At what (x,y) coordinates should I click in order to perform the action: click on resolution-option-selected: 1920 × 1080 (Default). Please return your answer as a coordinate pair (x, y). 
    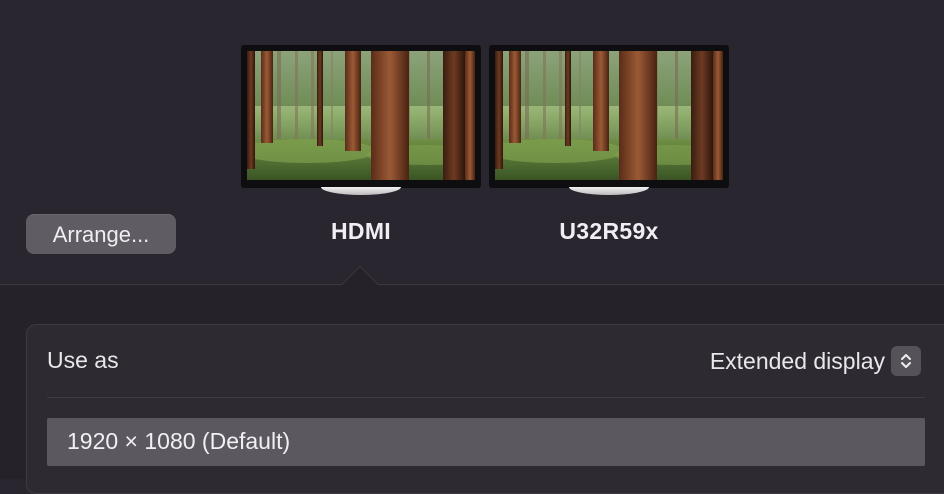
    Looking at the image, I should click on (486, 442).